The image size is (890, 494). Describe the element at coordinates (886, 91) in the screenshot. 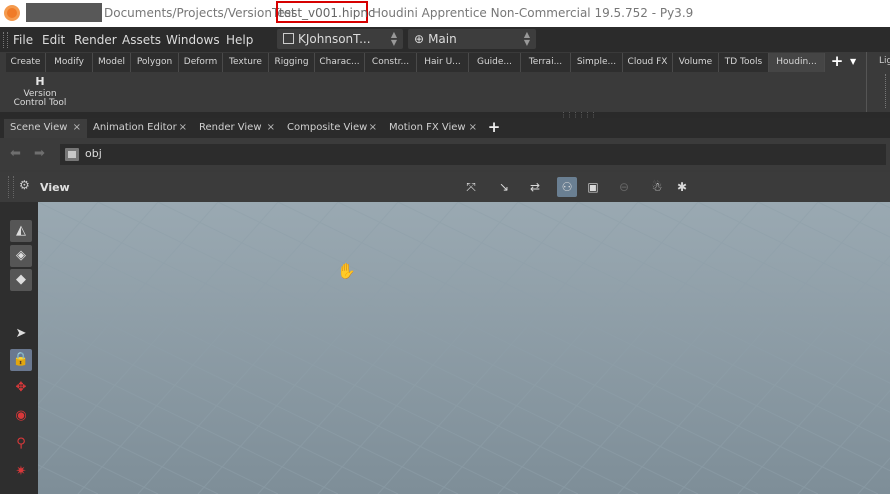

I see `shelf-resize-grip` at that location.